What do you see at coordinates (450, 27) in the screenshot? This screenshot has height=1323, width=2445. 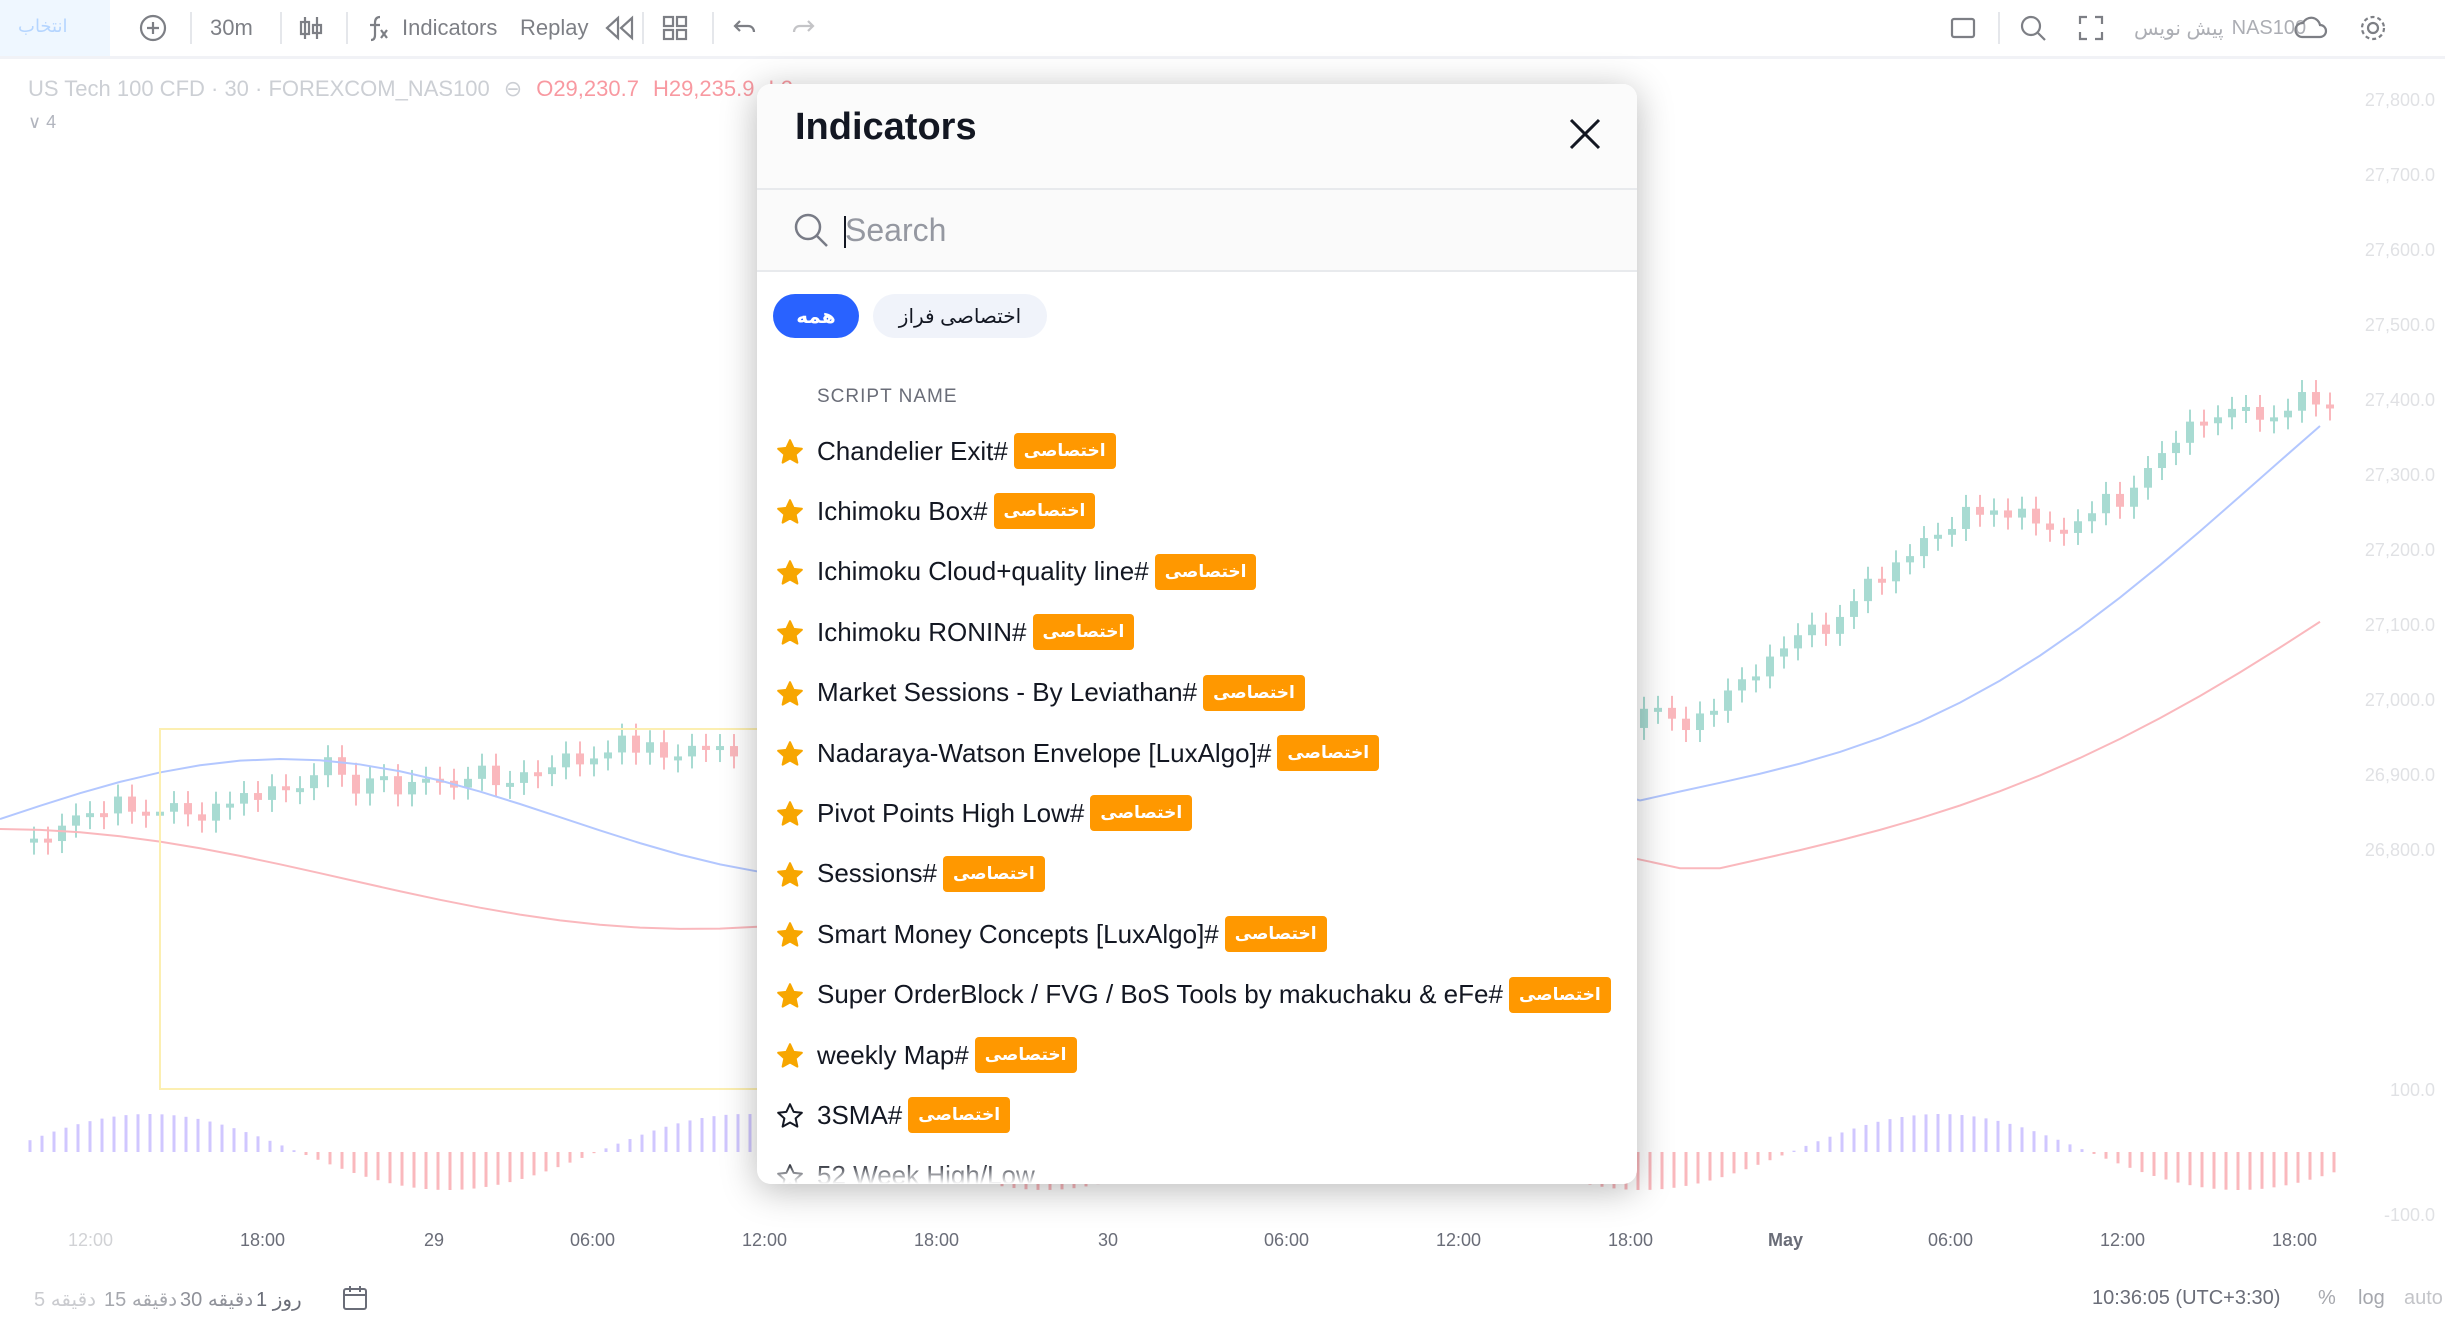 I see `indicators-label: Indicators` at bounding box center [450, 27].